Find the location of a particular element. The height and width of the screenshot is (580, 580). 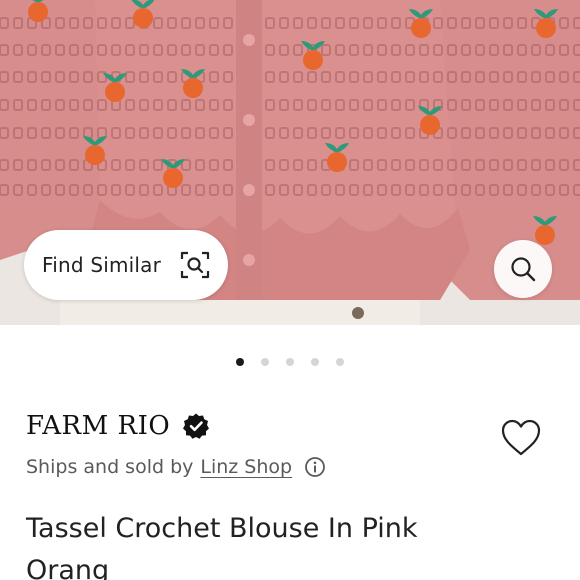

brand-name: FARM RIO is located at coordinates (98, 426).